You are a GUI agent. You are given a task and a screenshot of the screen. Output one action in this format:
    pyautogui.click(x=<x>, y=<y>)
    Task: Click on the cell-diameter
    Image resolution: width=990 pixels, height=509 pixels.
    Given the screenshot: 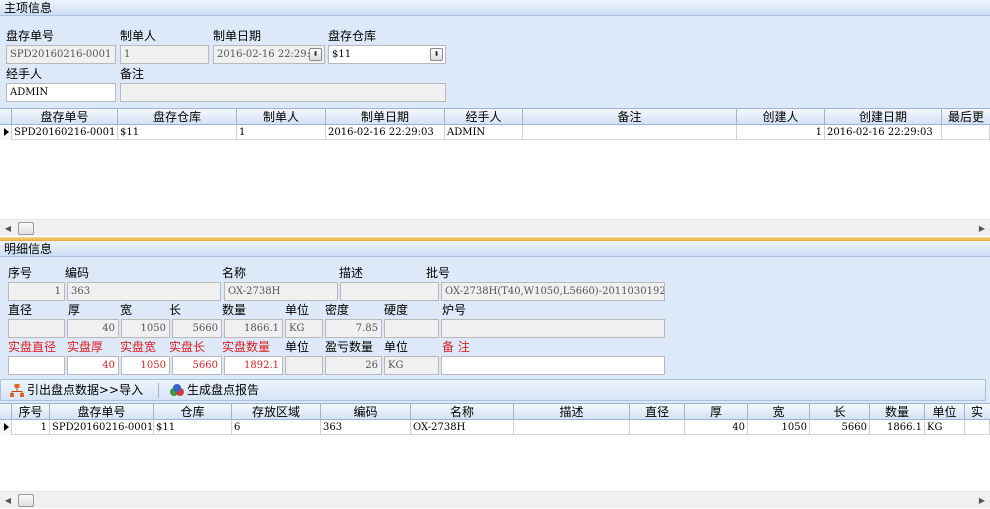 What is the action you would take?
    pyautogui.click(x=657, y=427)
    